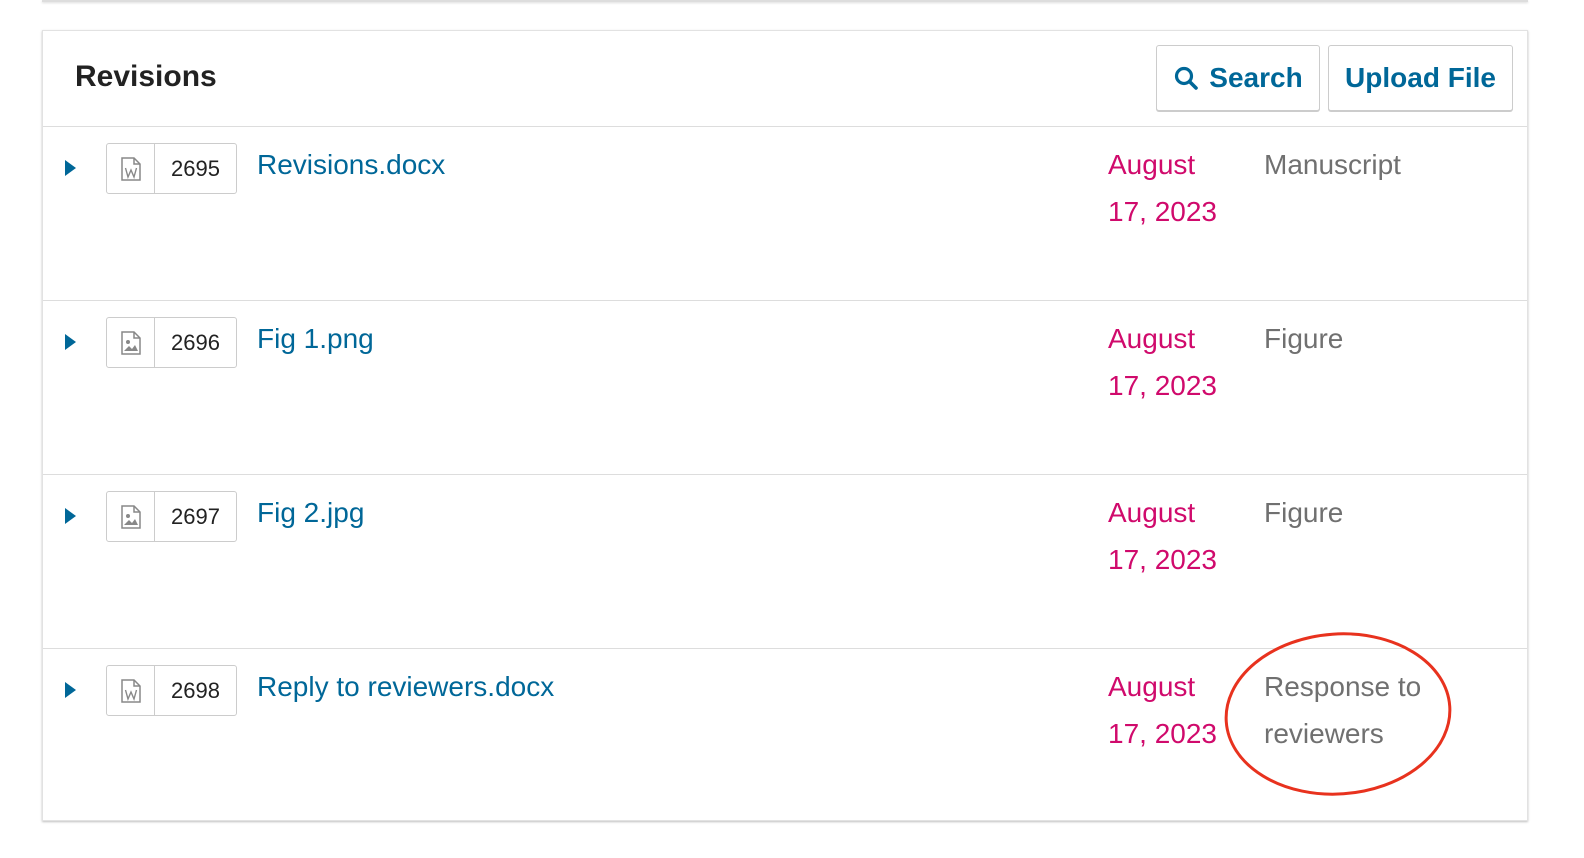 The height and width of the screenshot is (858, 1584). Describe the element at coordinates (785, 1) in the screenshot. I see `previous-panel-edge` at that location.